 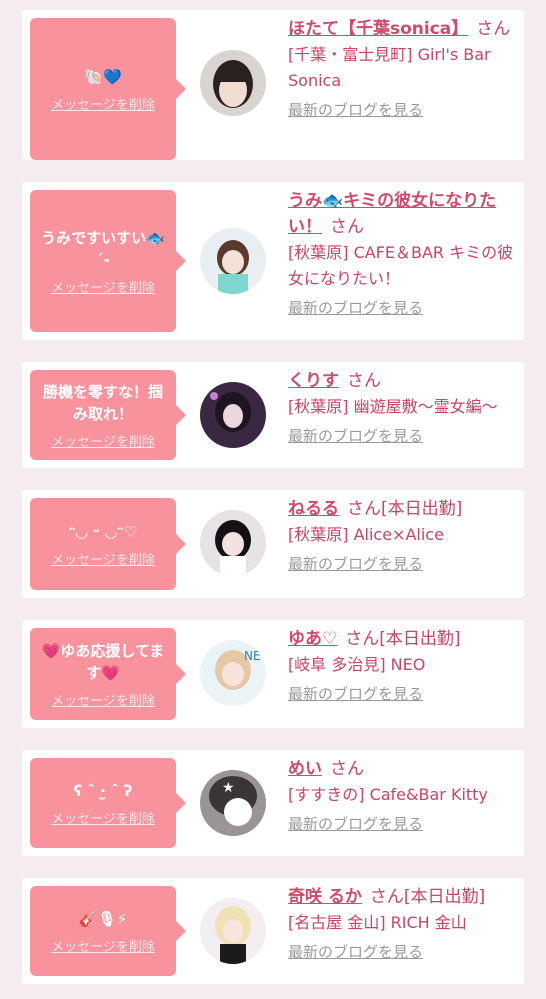 What do you see at coordinates (108, 931) in the screenshot?
I see `message-bubble: 🎸🎙⚡ メッセージを削除` at bounding box center [108, 931].